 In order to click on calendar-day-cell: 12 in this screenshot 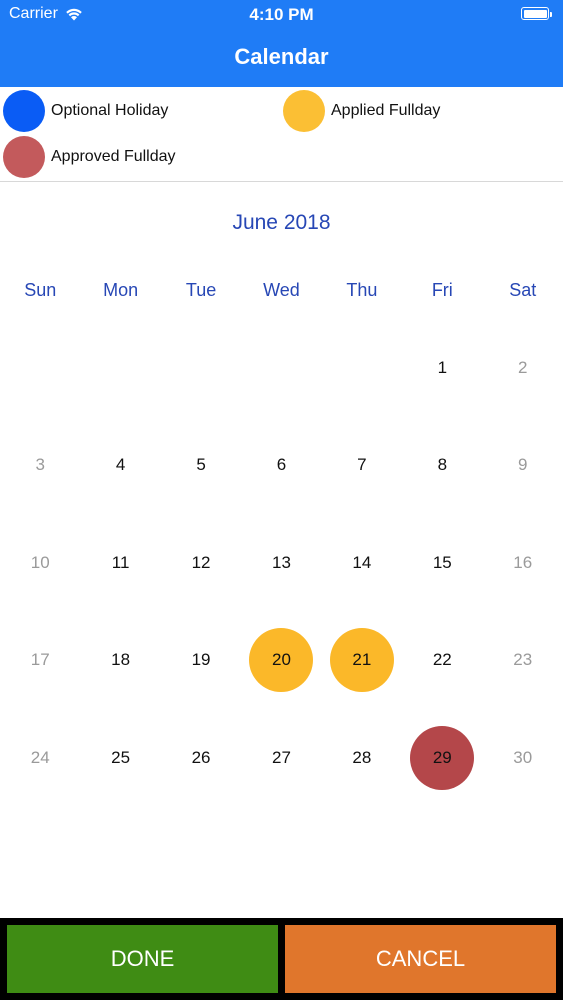, I will do `click(201, 563)`.